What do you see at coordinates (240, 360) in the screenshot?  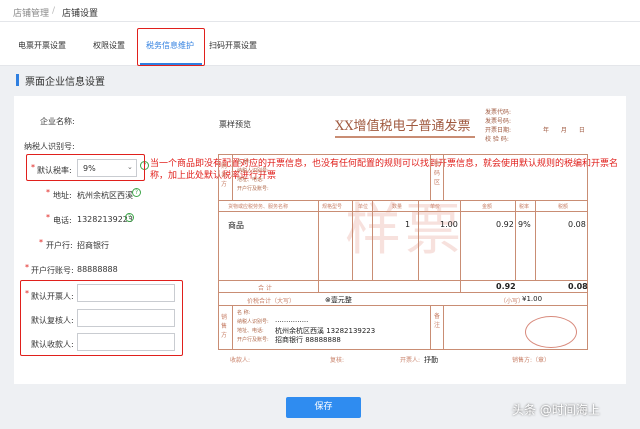 I see `footer-payee: 收款人:` at bounding box center [240, 360].